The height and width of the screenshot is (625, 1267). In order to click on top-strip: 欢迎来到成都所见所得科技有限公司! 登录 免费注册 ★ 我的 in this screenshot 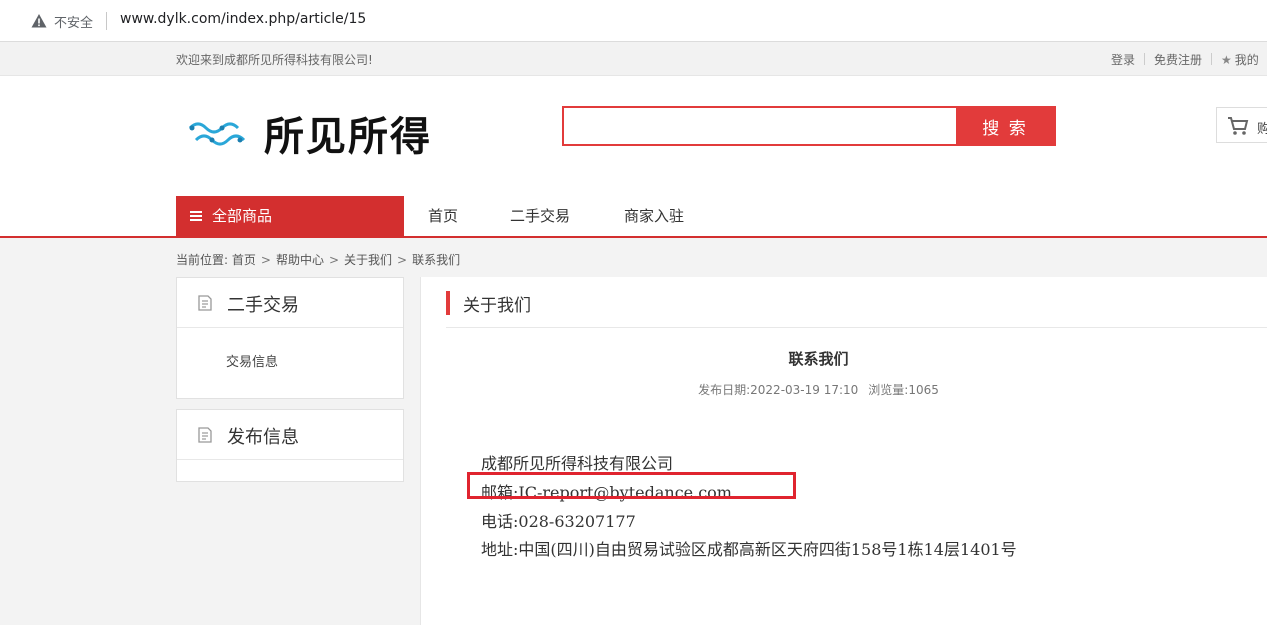, I will do `click(633, 59)`.